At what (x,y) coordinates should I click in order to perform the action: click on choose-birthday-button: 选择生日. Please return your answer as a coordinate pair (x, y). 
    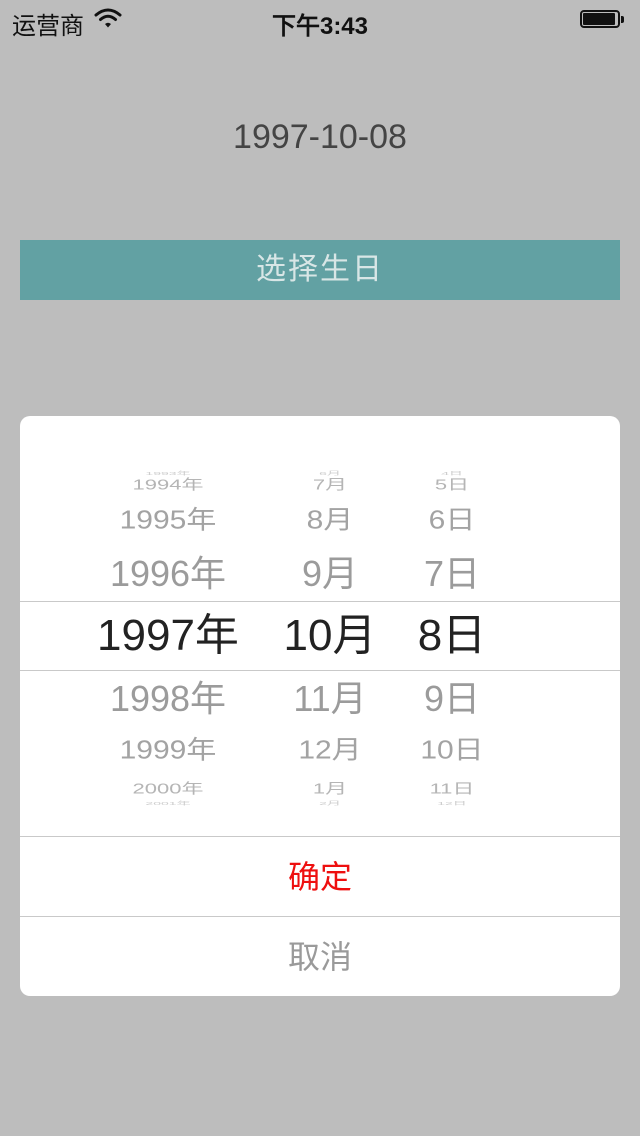
    Looking at the image, I should click on (320, 270).